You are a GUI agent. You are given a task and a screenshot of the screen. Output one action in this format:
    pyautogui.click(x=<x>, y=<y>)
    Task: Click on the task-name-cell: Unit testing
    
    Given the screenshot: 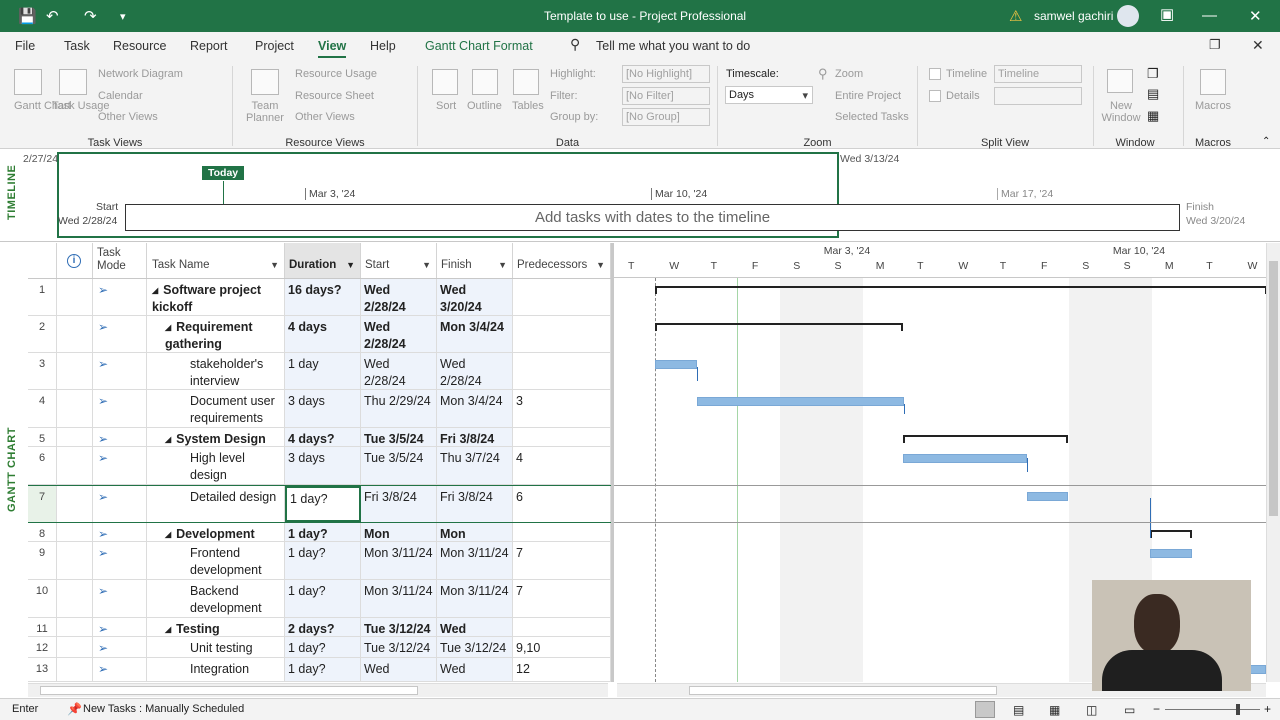 What is the action you would take?
    pyautogui.click(x=216, y=647)
    